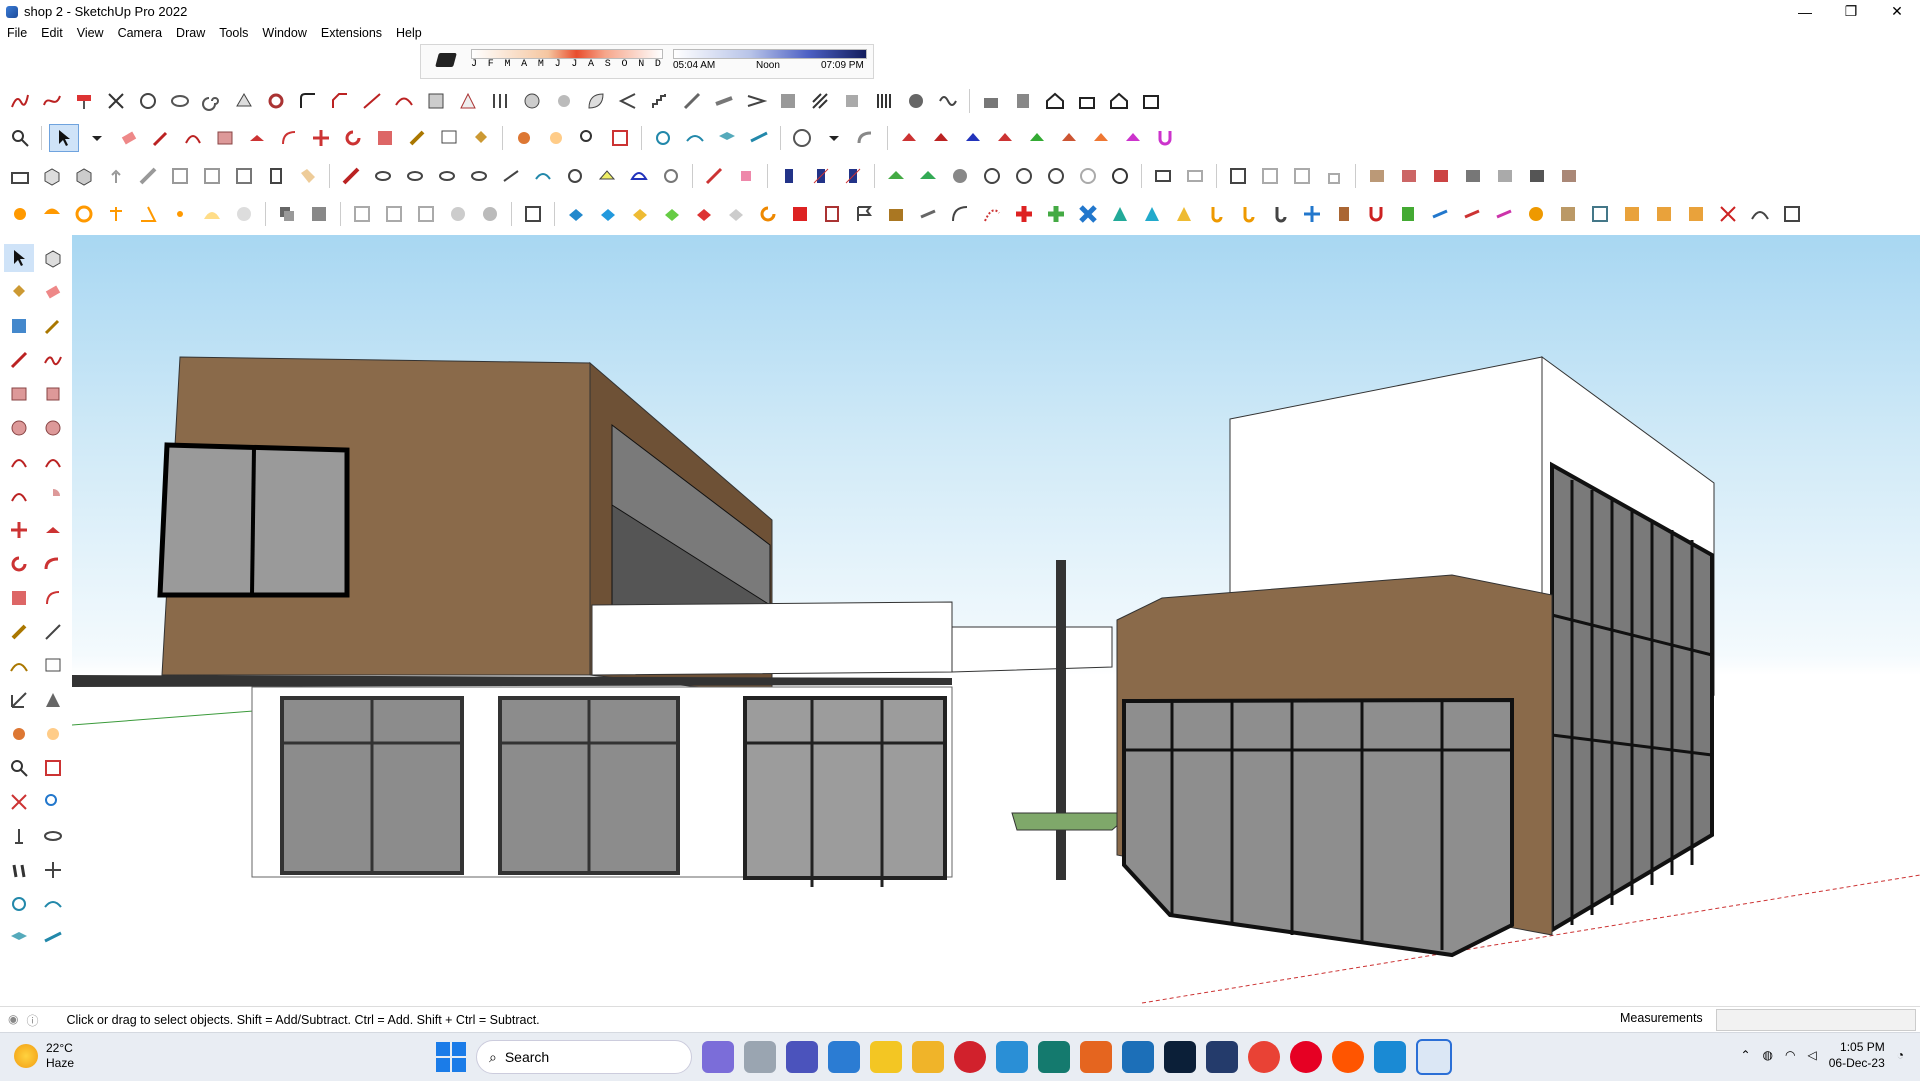 This screenshot has height=1081, width=1920. I want to click on hand-icon, so click(564, 101).